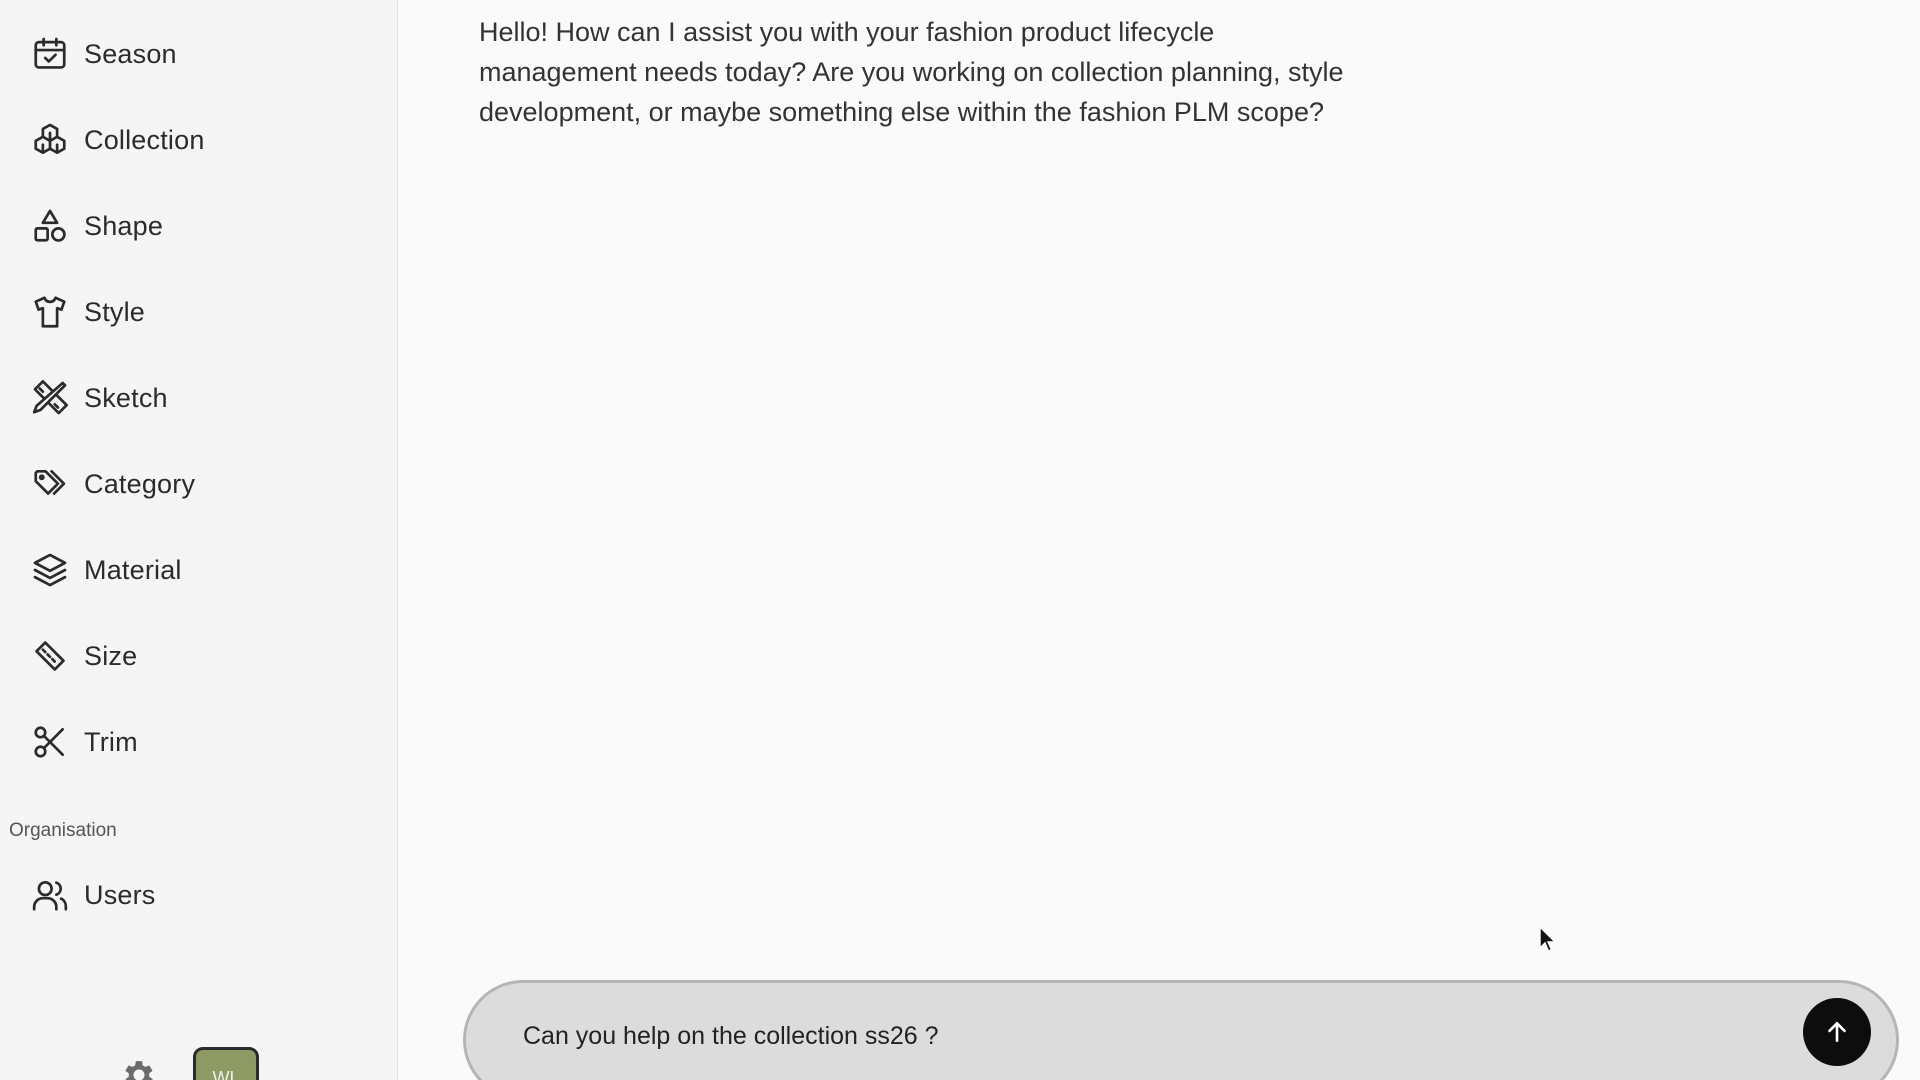  Describe the element at coordinates (115, 311) in the screenshot. I see `sidebar-item-label: Style` at that location.